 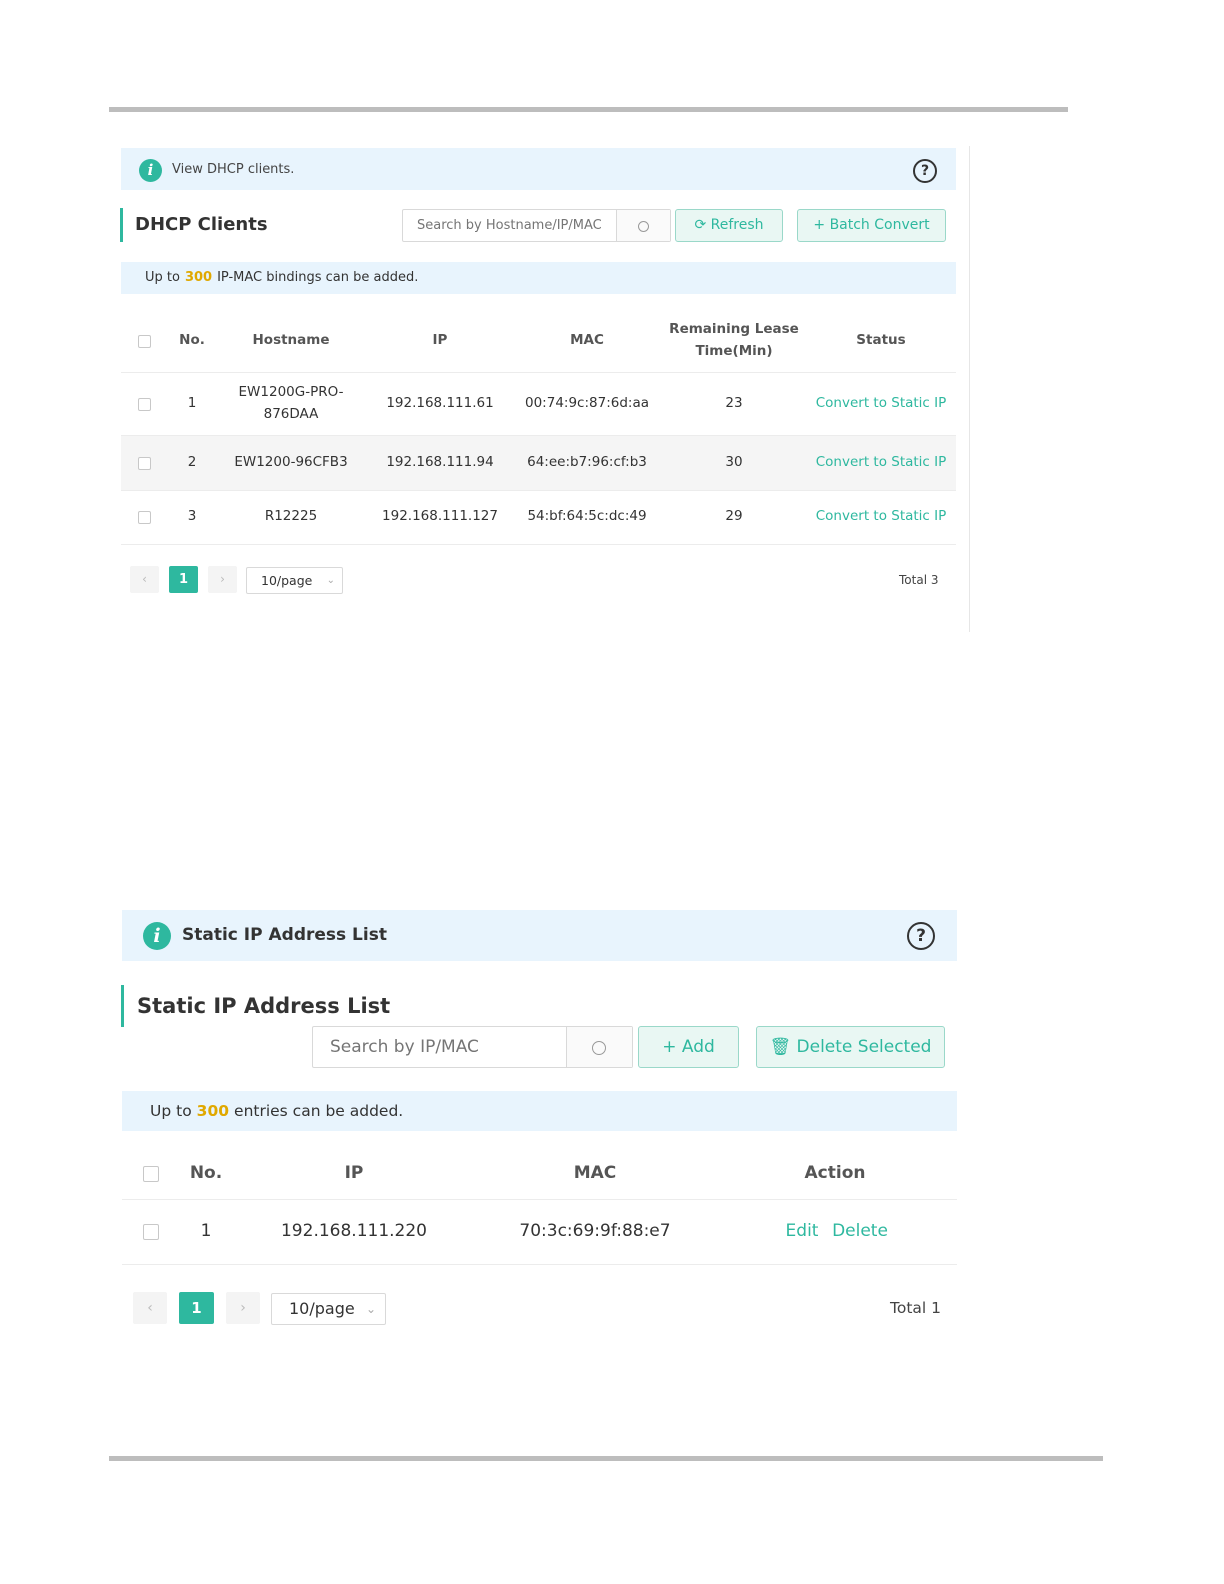 What do you see at coordinates (588, 109) in the screenshot?
I see `page-top-rule` at bounding box center [588, 109].